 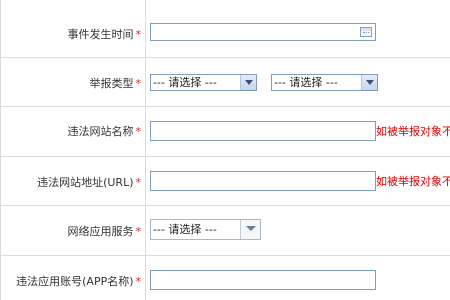 I want to click on label-cell: 违法网站地址(URL) *, so click(x=73, y=181).